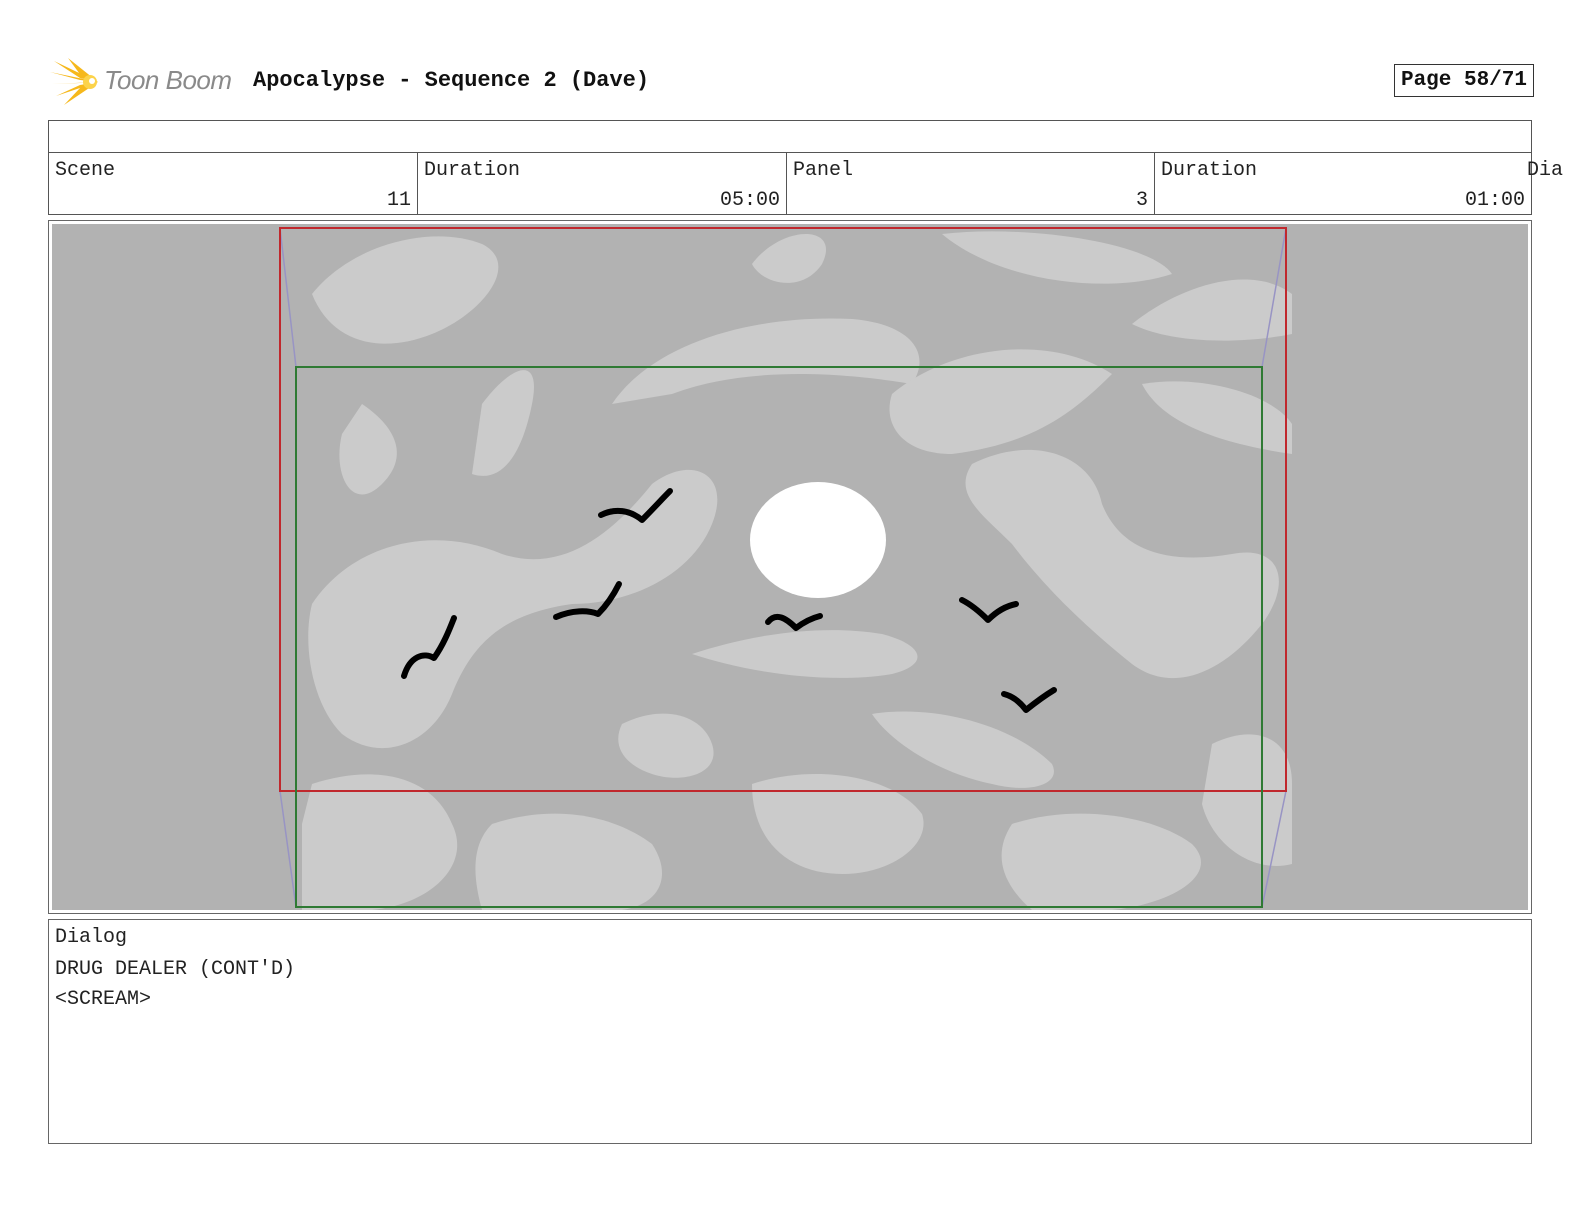  Describe the element at coordinates (1494, 200) in the screenshot. I see `panel-duration-value: 01:00` at that location.